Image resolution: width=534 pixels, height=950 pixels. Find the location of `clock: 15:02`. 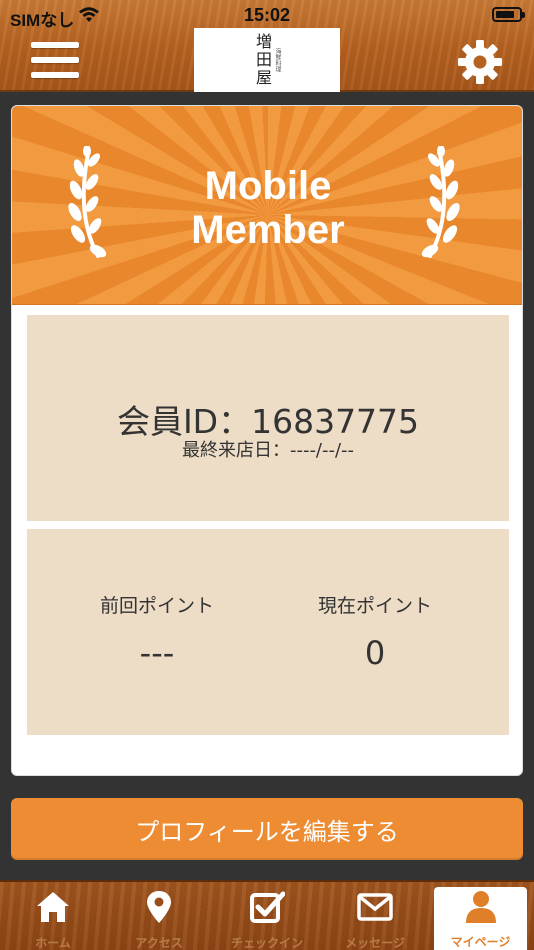

clock: 15:02 is located at coordinates (267, 15).